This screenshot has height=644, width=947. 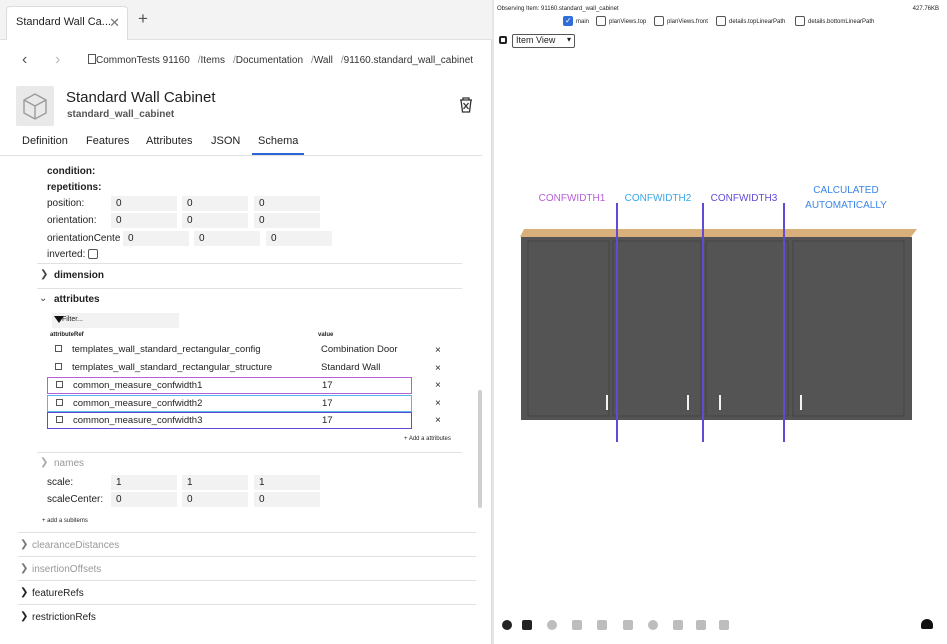 What do you see at coordinates (93, 254) in the screenshot?
I see `inverted-checkbox` at bounding box center [93, 254].